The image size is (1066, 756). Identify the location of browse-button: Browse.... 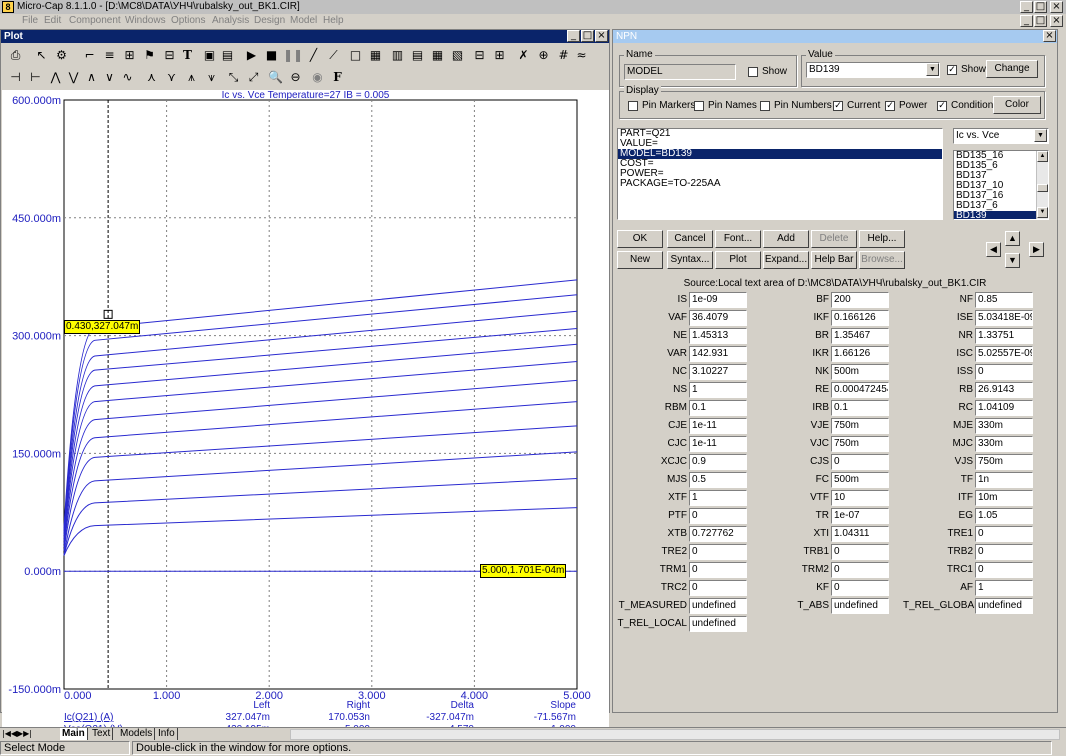
(882, 260).